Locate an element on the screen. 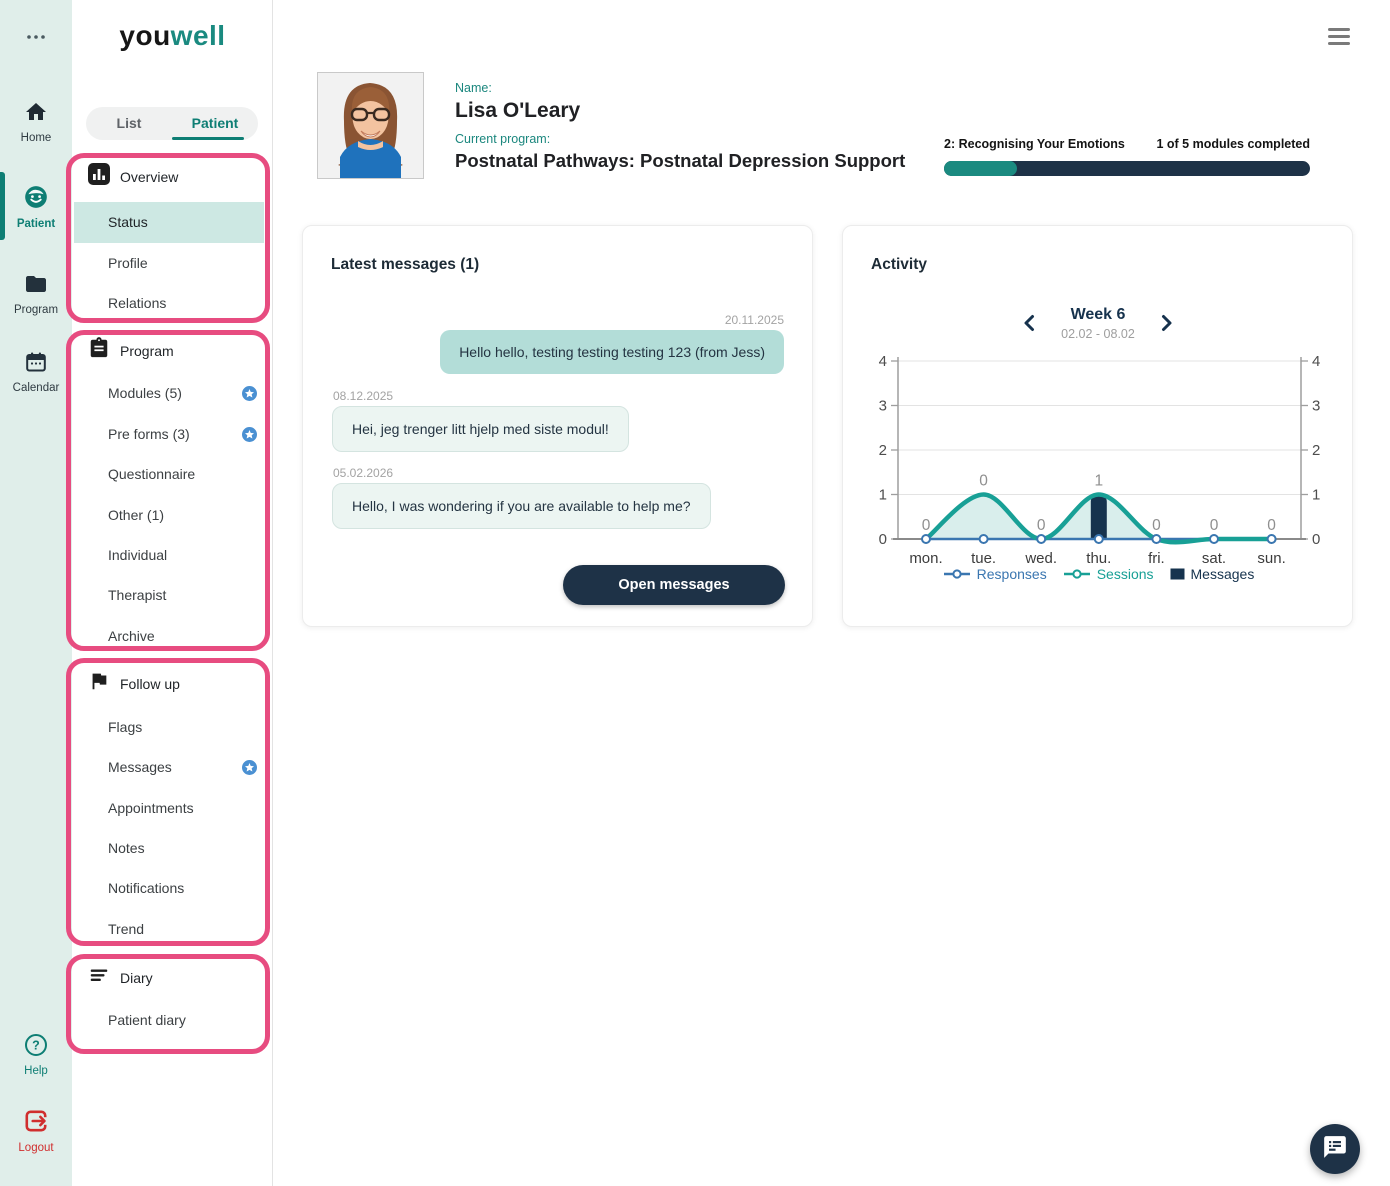 This screenshot has width=1390, height=1186. open-messages-button: Open messages is located at coordinates (674, 585).